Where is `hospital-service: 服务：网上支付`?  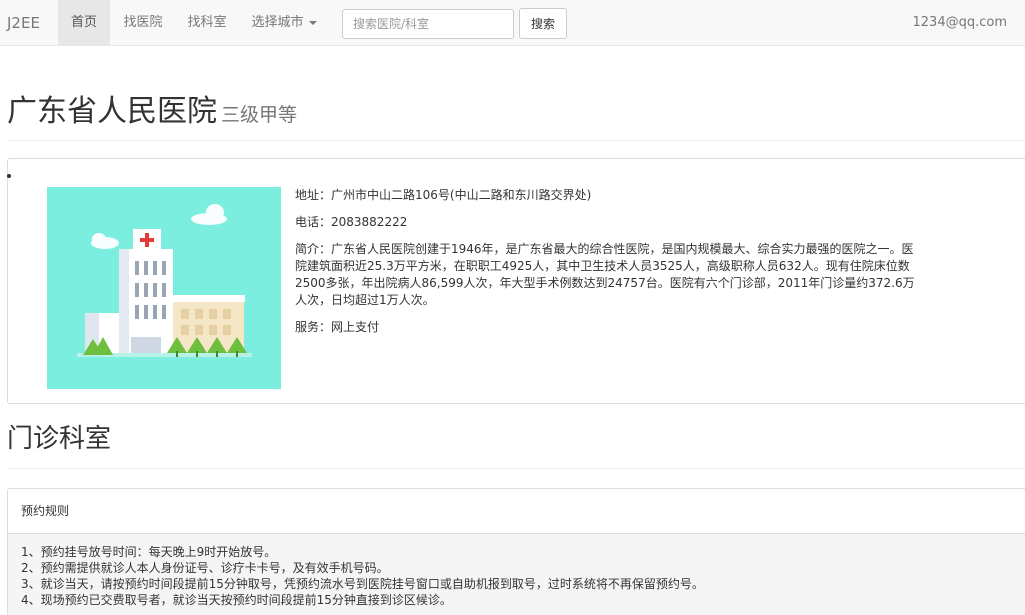 hospital-service: 服务：网上支付 is located at coordinates (337, 327).